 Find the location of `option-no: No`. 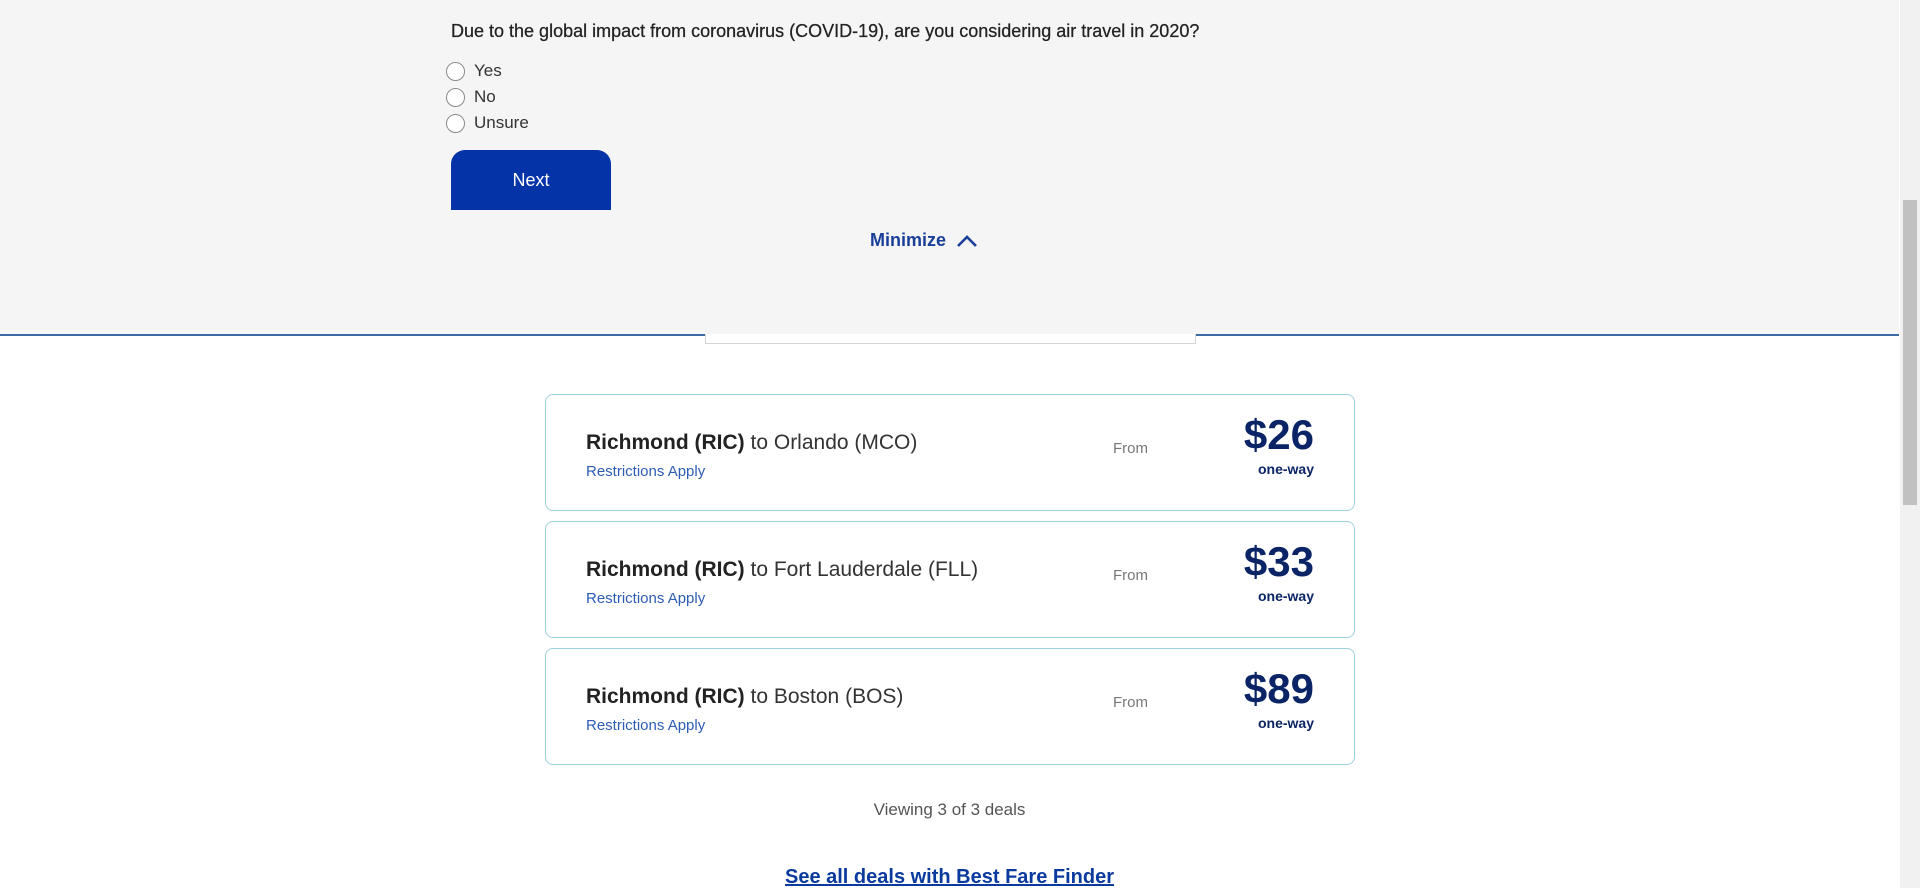

option-no: No is located at coordinates (487, 97).